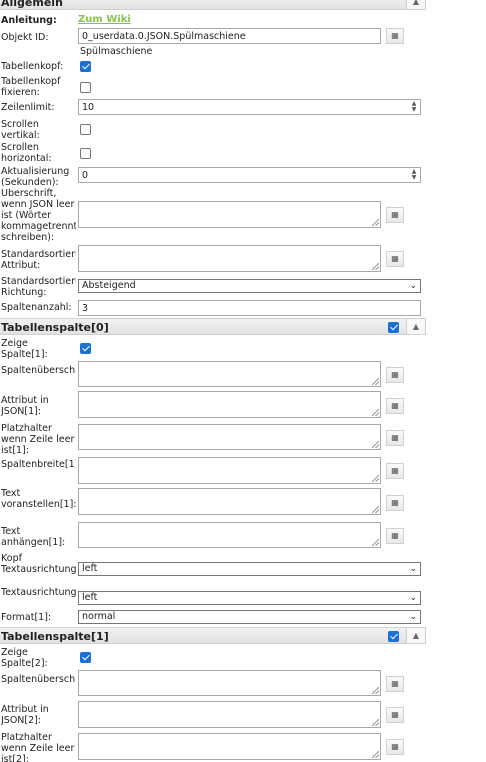  I want to click on column-1-heading-edit-button: ▦, so click(395, 375).